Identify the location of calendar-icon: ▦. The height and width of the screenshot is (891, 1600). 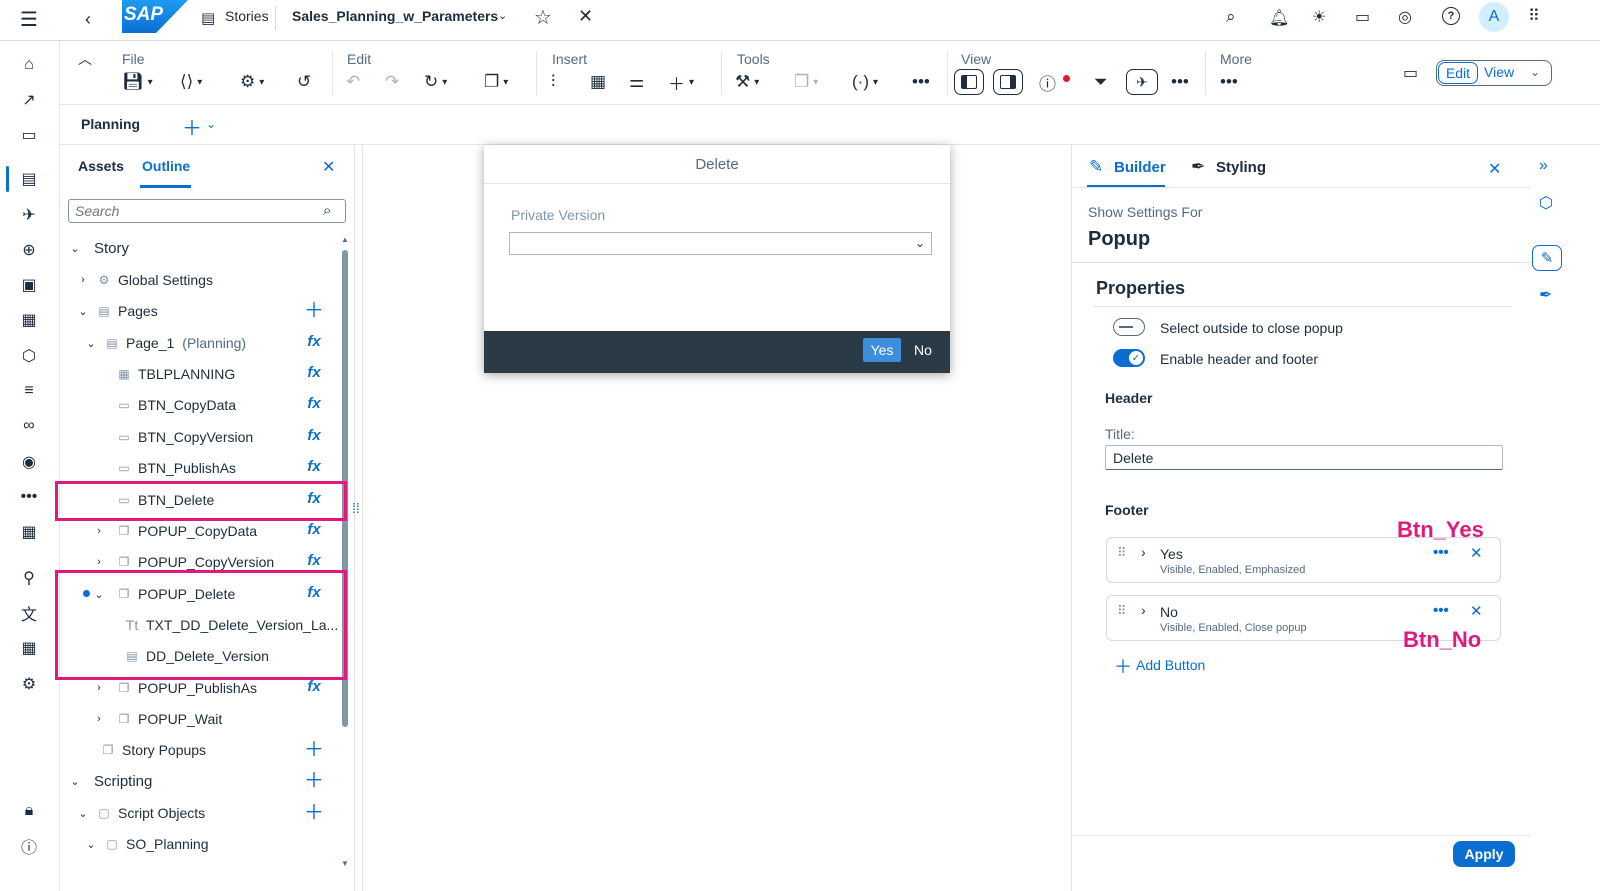
(29, 532).